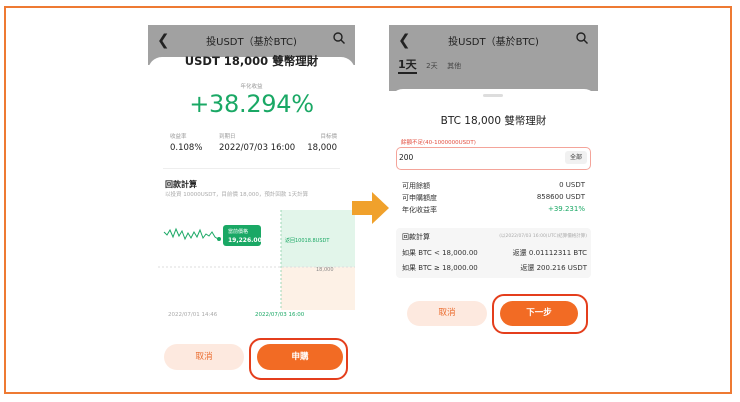 This screenshot has width=740, height=402. I want to click on return-zone-label: 返回10018.8USDT, so click(307, 240).